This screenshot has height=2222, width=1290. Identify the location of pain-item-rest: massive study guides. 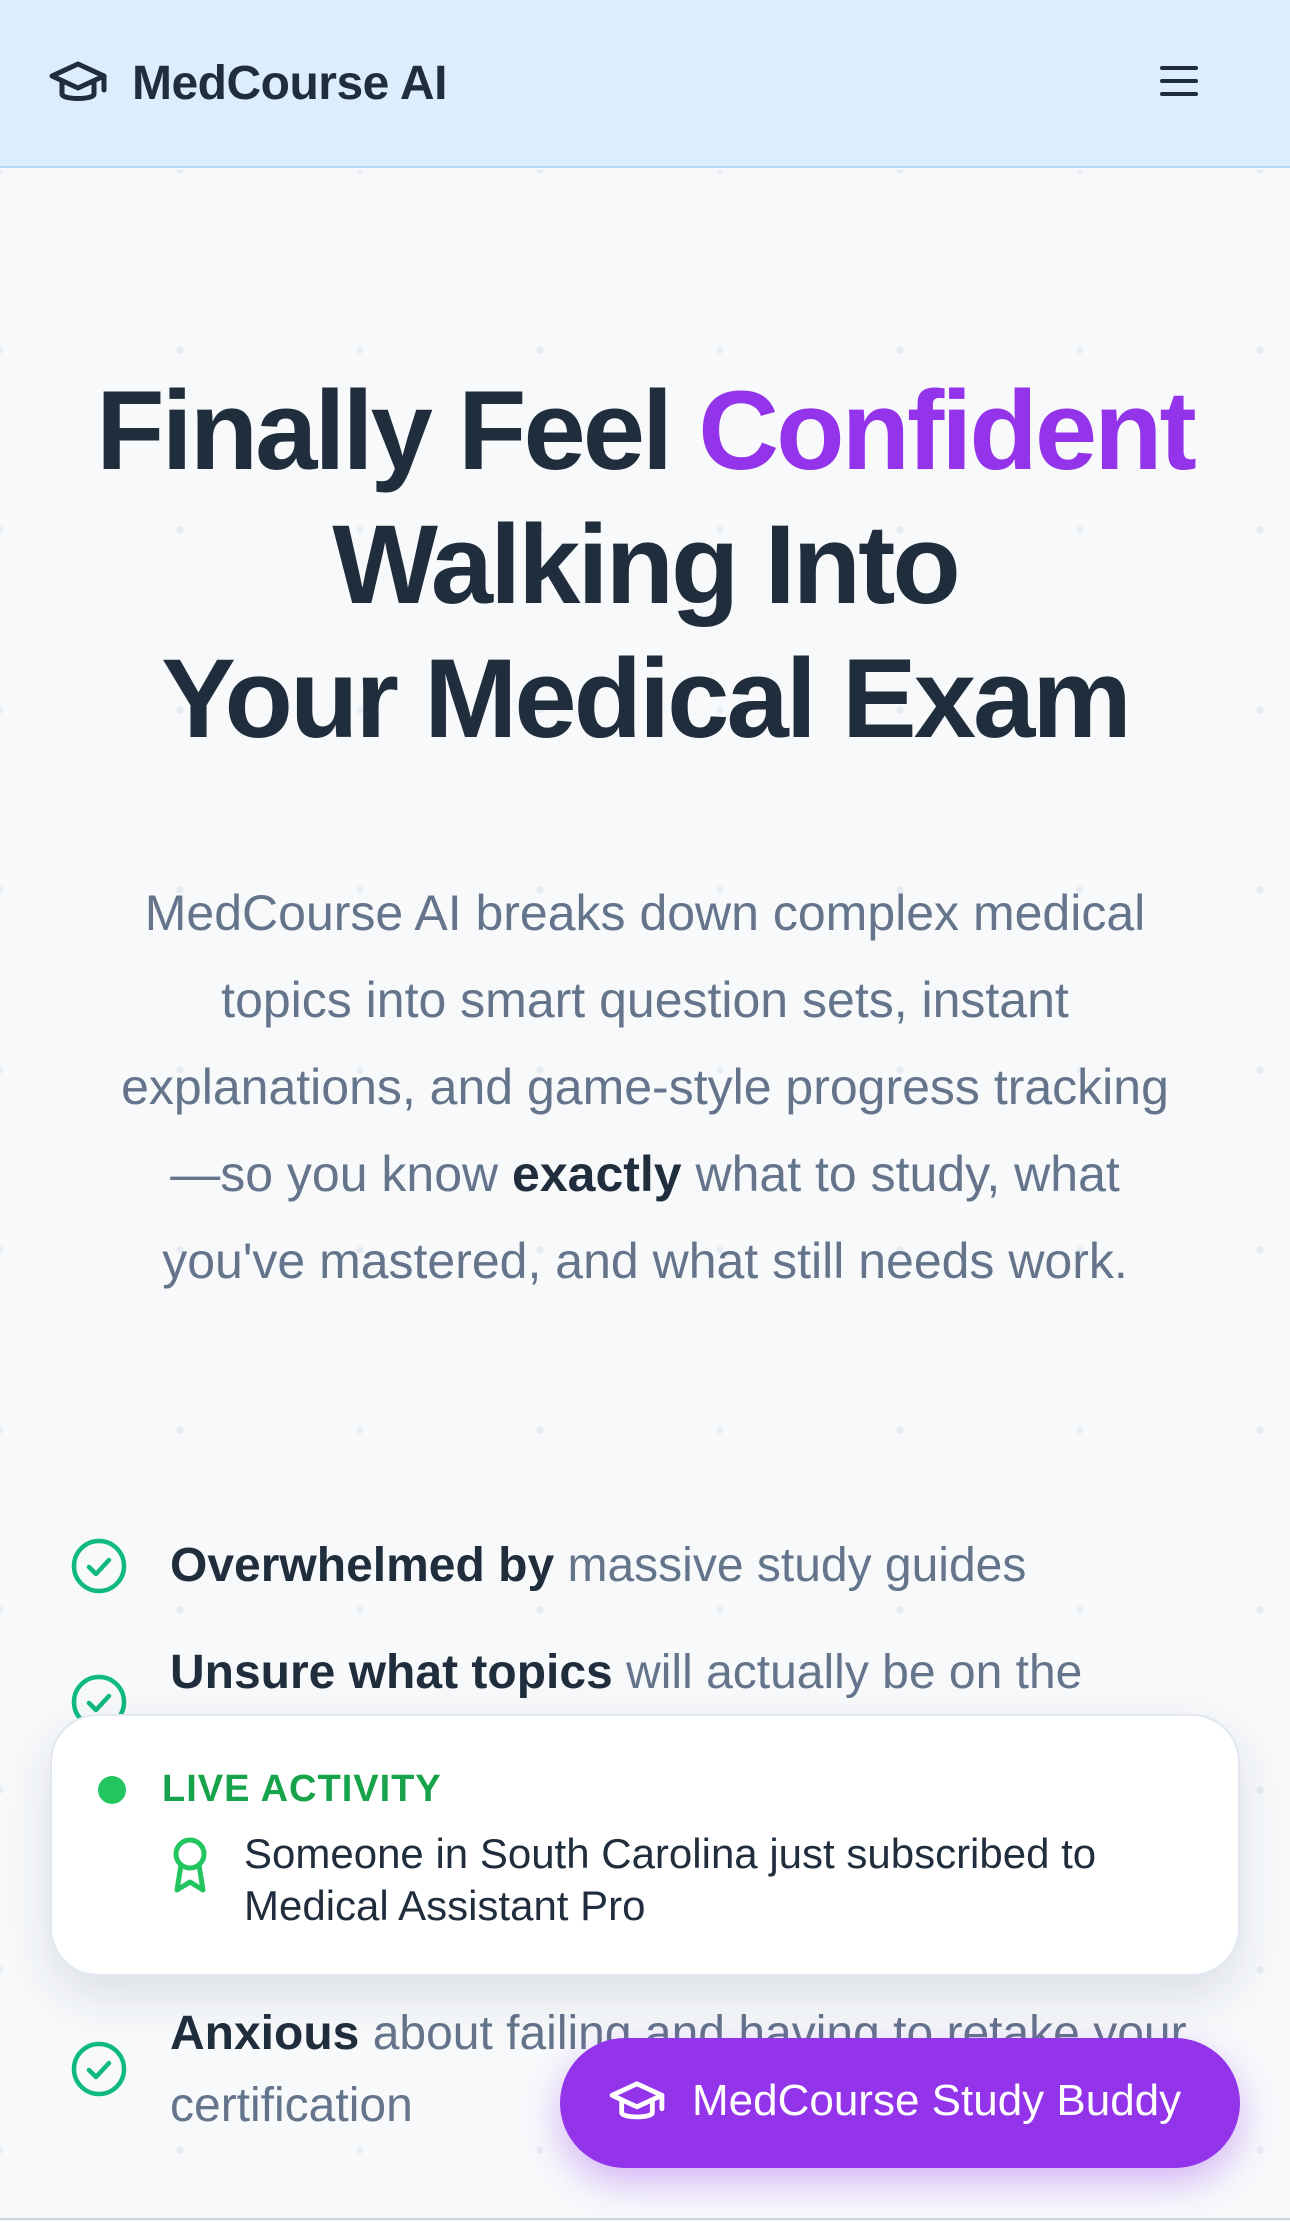
(790, 1565).